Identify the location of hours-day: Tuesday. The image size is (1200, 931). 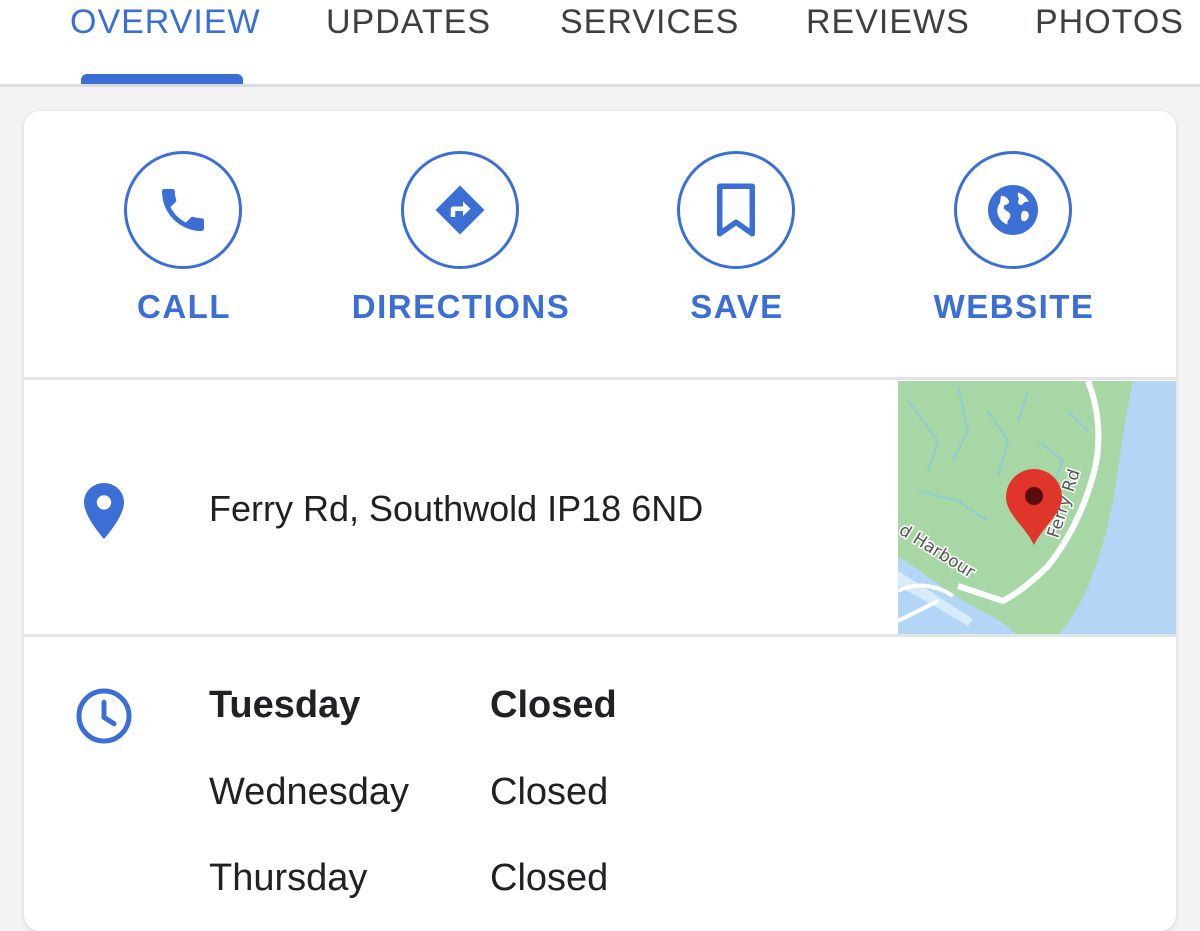
(285, 705).